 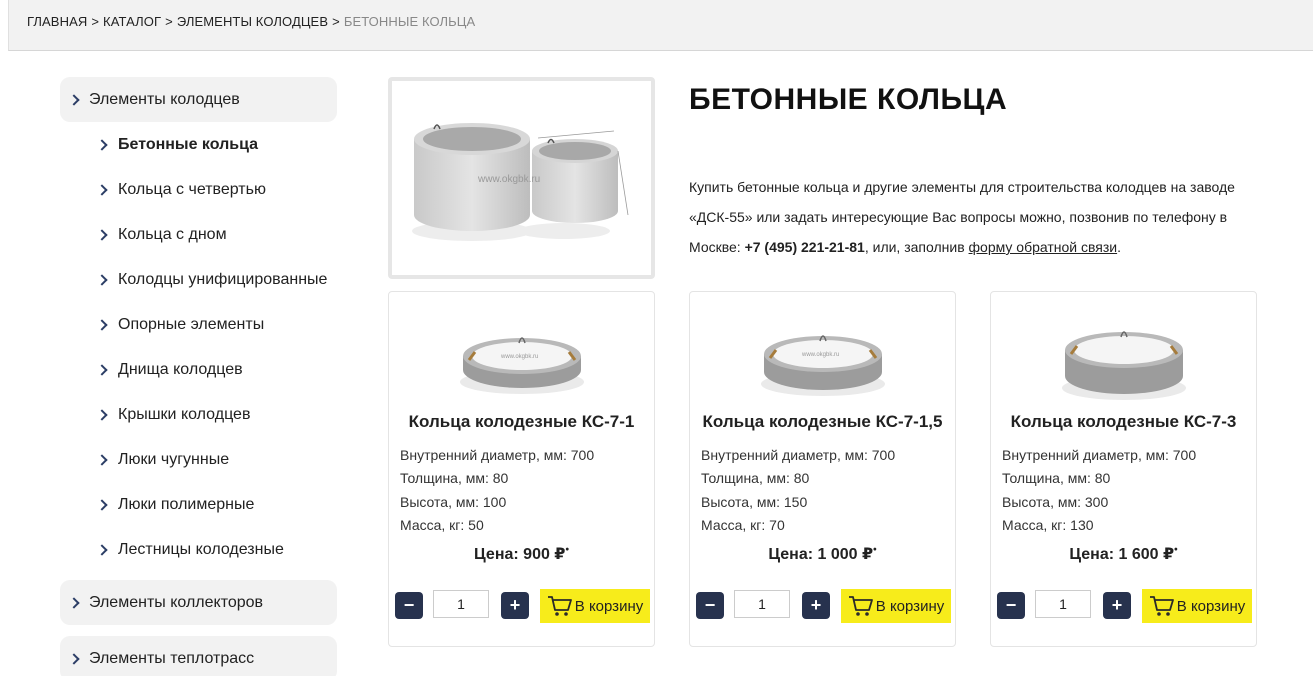 I want to click on sidebar-item-rings-bottom: Кольца с дном, so click(x=216, y=234).